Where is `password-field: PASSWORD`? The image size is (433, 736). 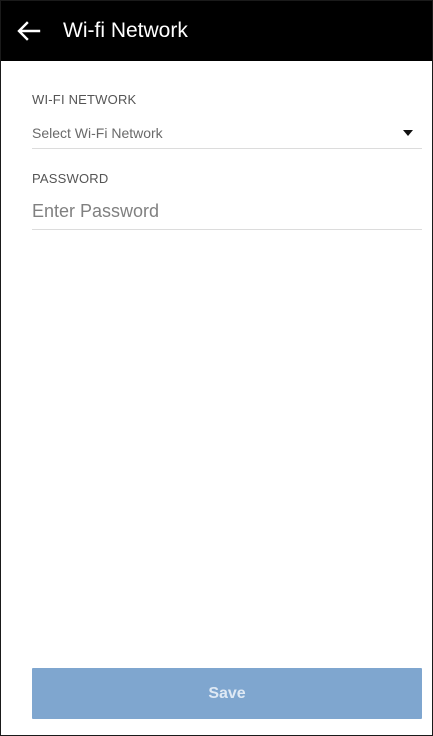 password-field: PASSWORD is located at coordinates (227, 200).